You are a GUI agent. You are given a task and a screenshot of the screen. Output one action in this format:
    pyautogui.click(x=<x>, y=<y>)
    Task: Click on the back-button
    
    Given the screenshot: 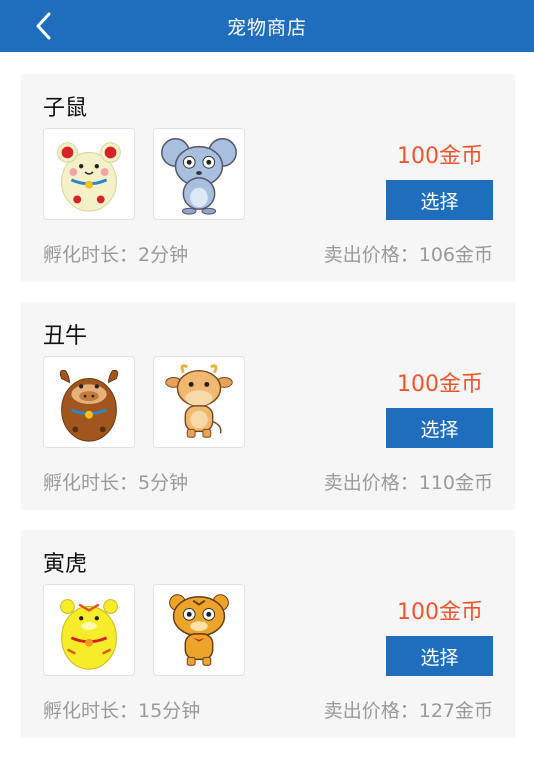 What is the action you would take?
    pyautogui.click(x=44, y=26)
    